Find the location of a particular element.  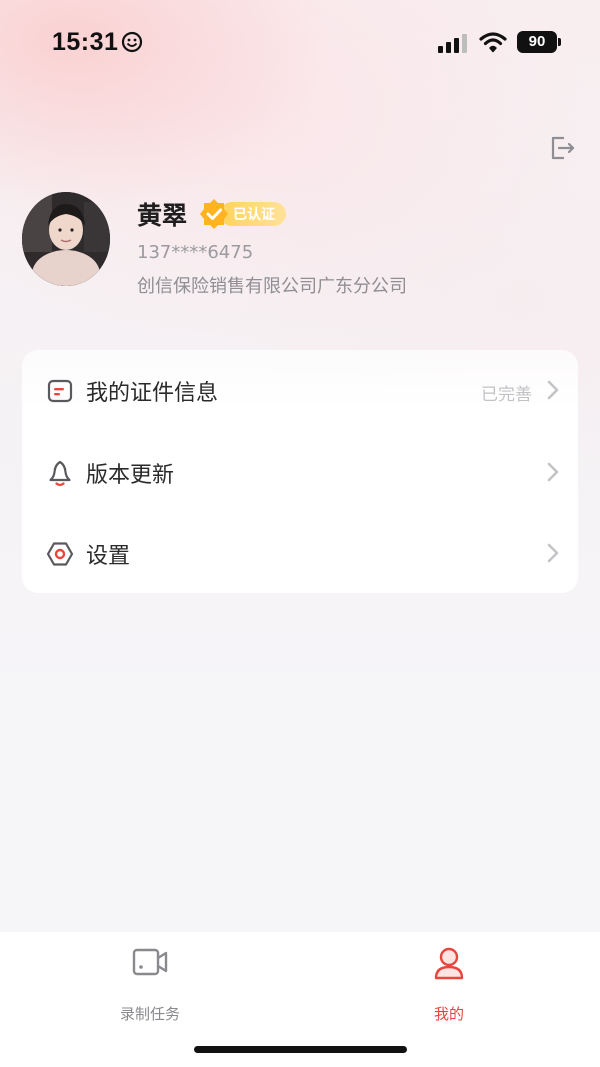

tab-label: 我的 is located at coordinates (448, 1014).